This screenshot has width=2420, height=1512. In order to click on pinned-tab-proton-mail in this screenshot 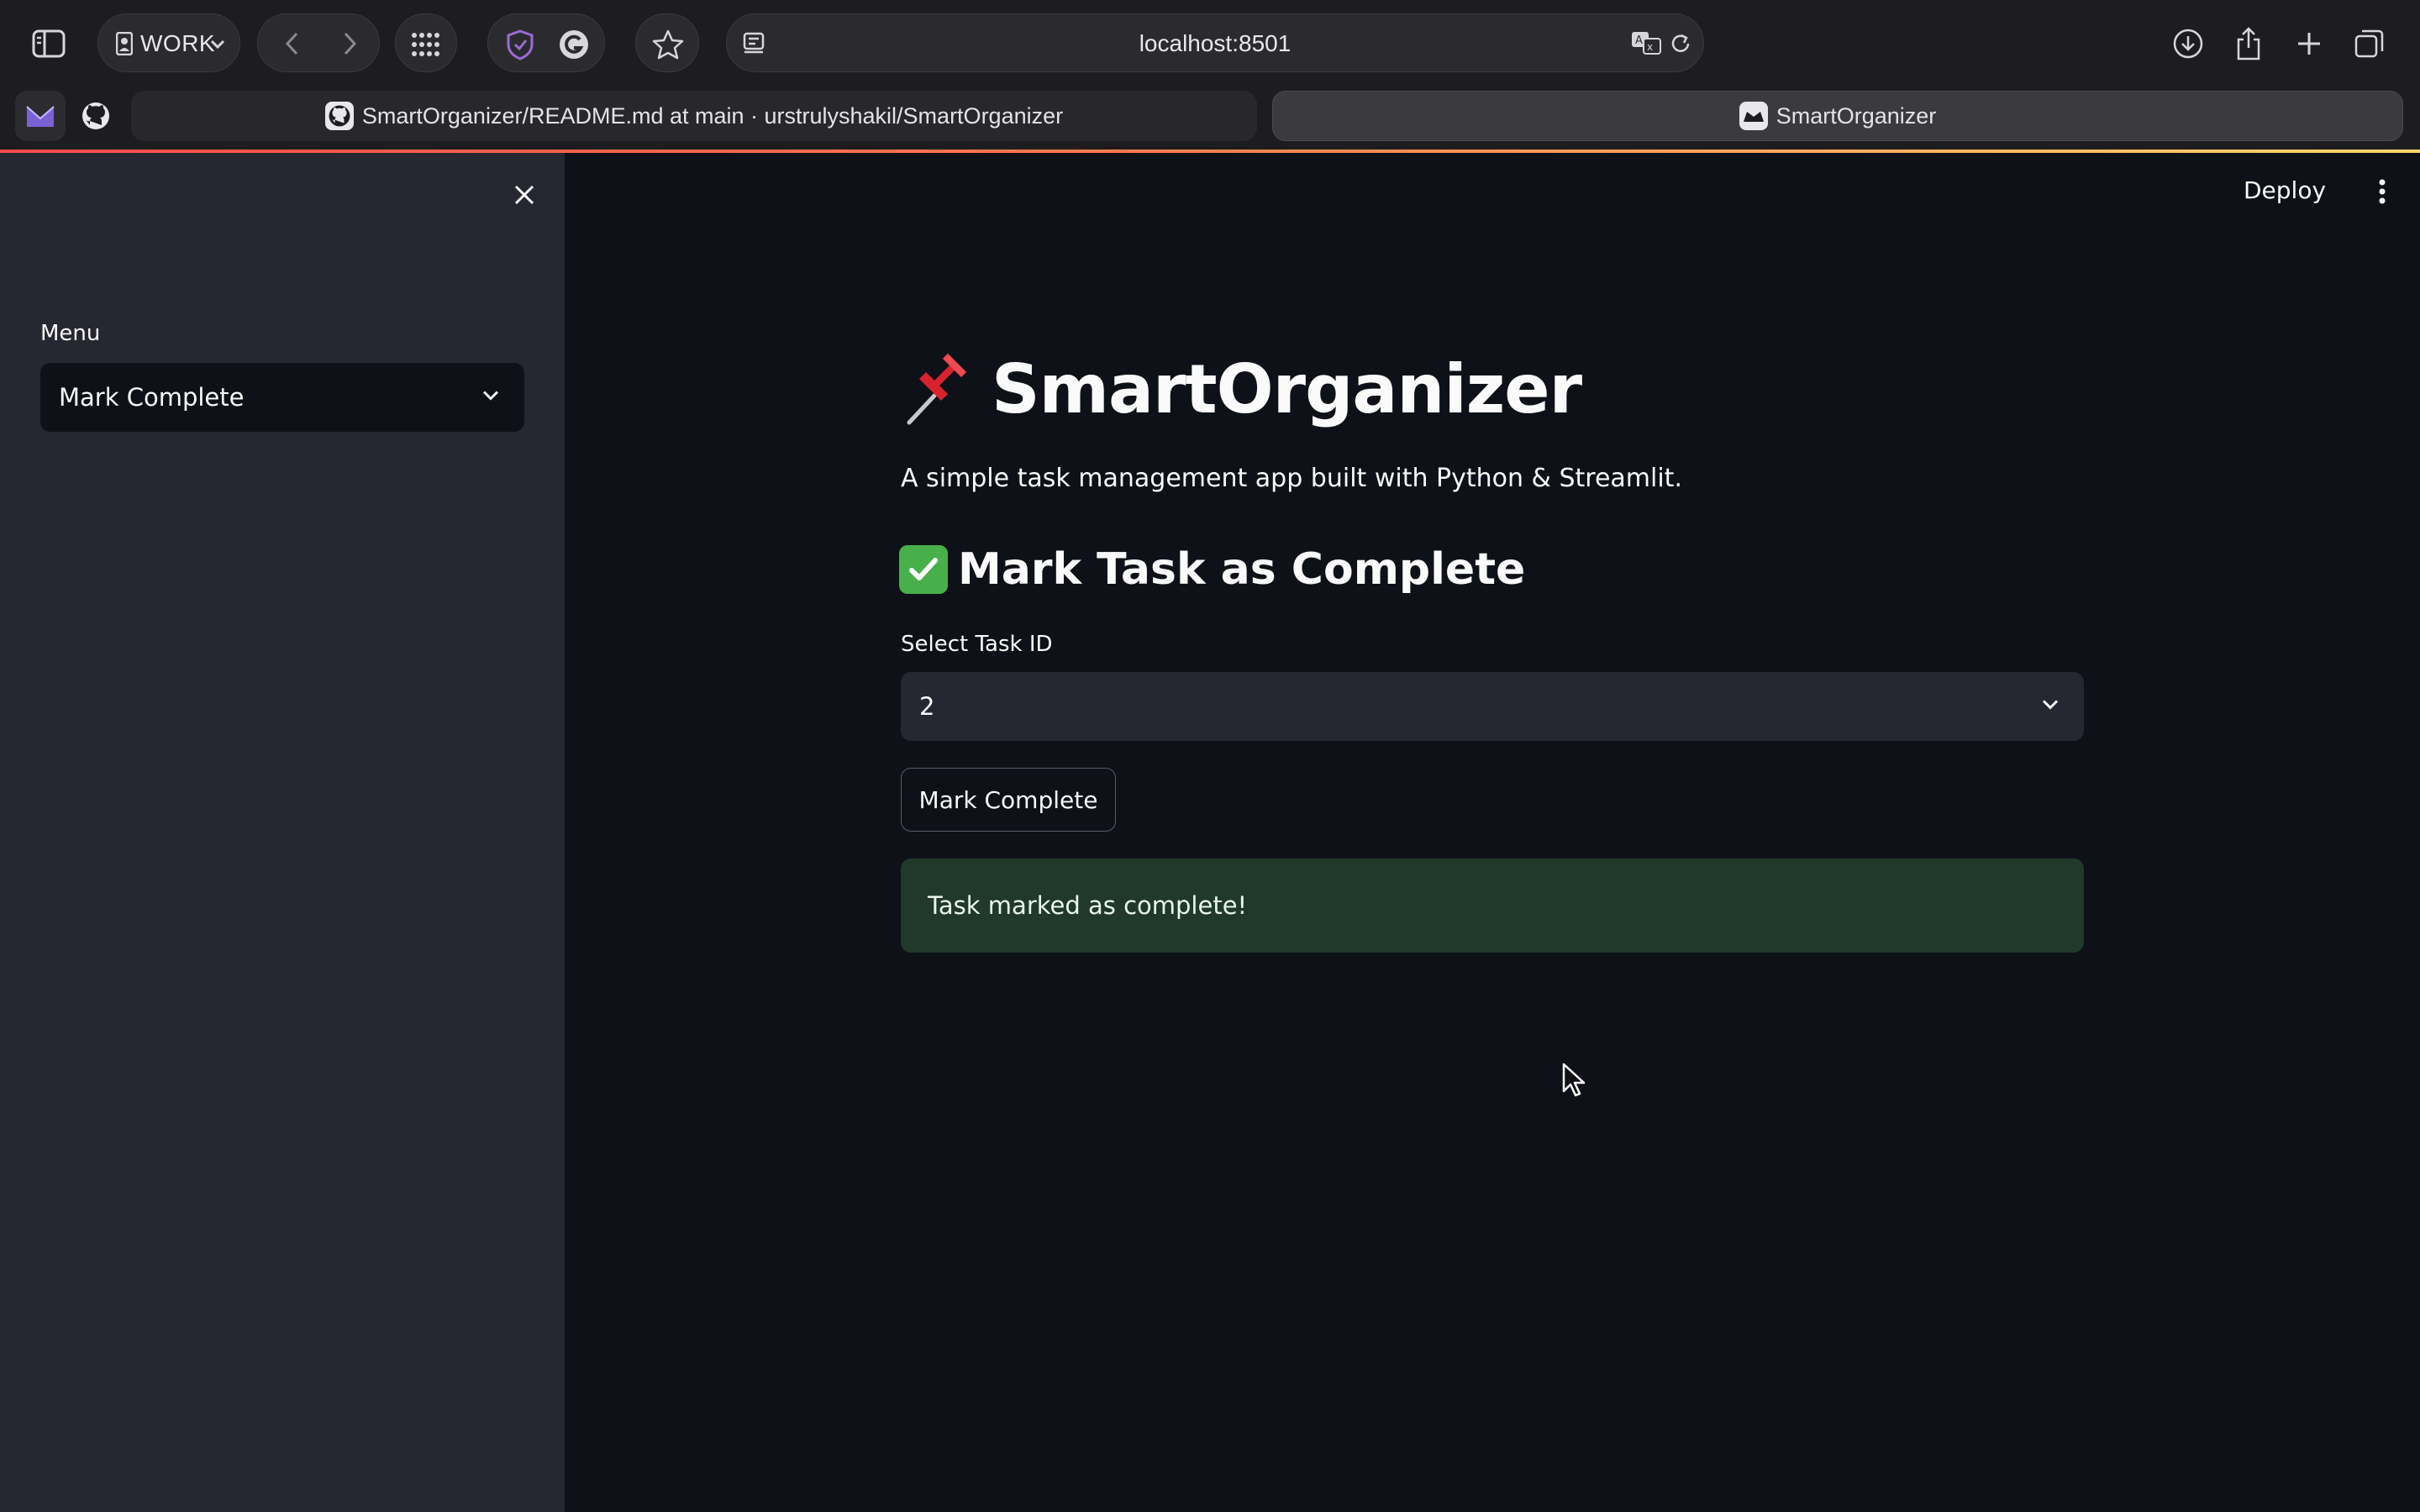, I will do `click(40, 116)`.